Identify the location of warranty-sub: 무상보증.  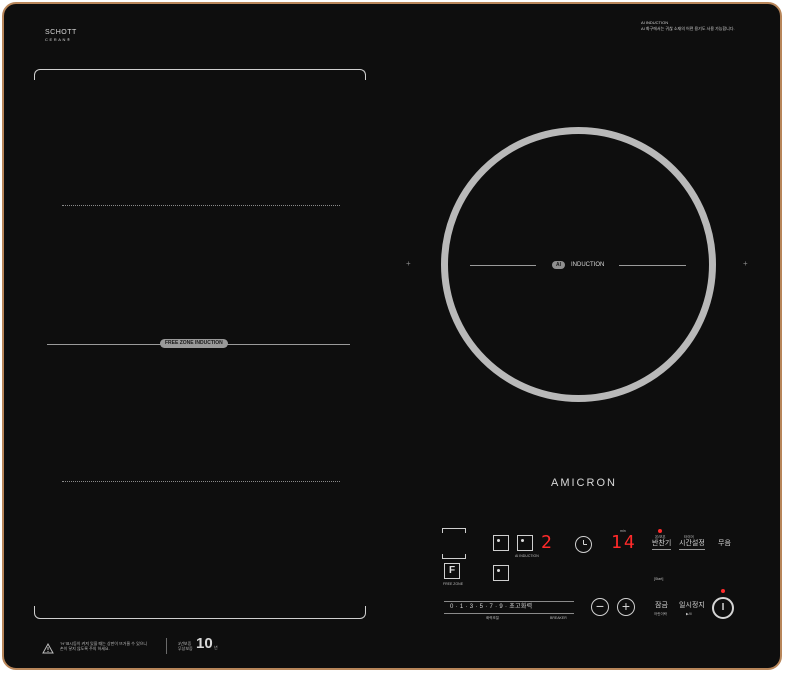
(185, 648).